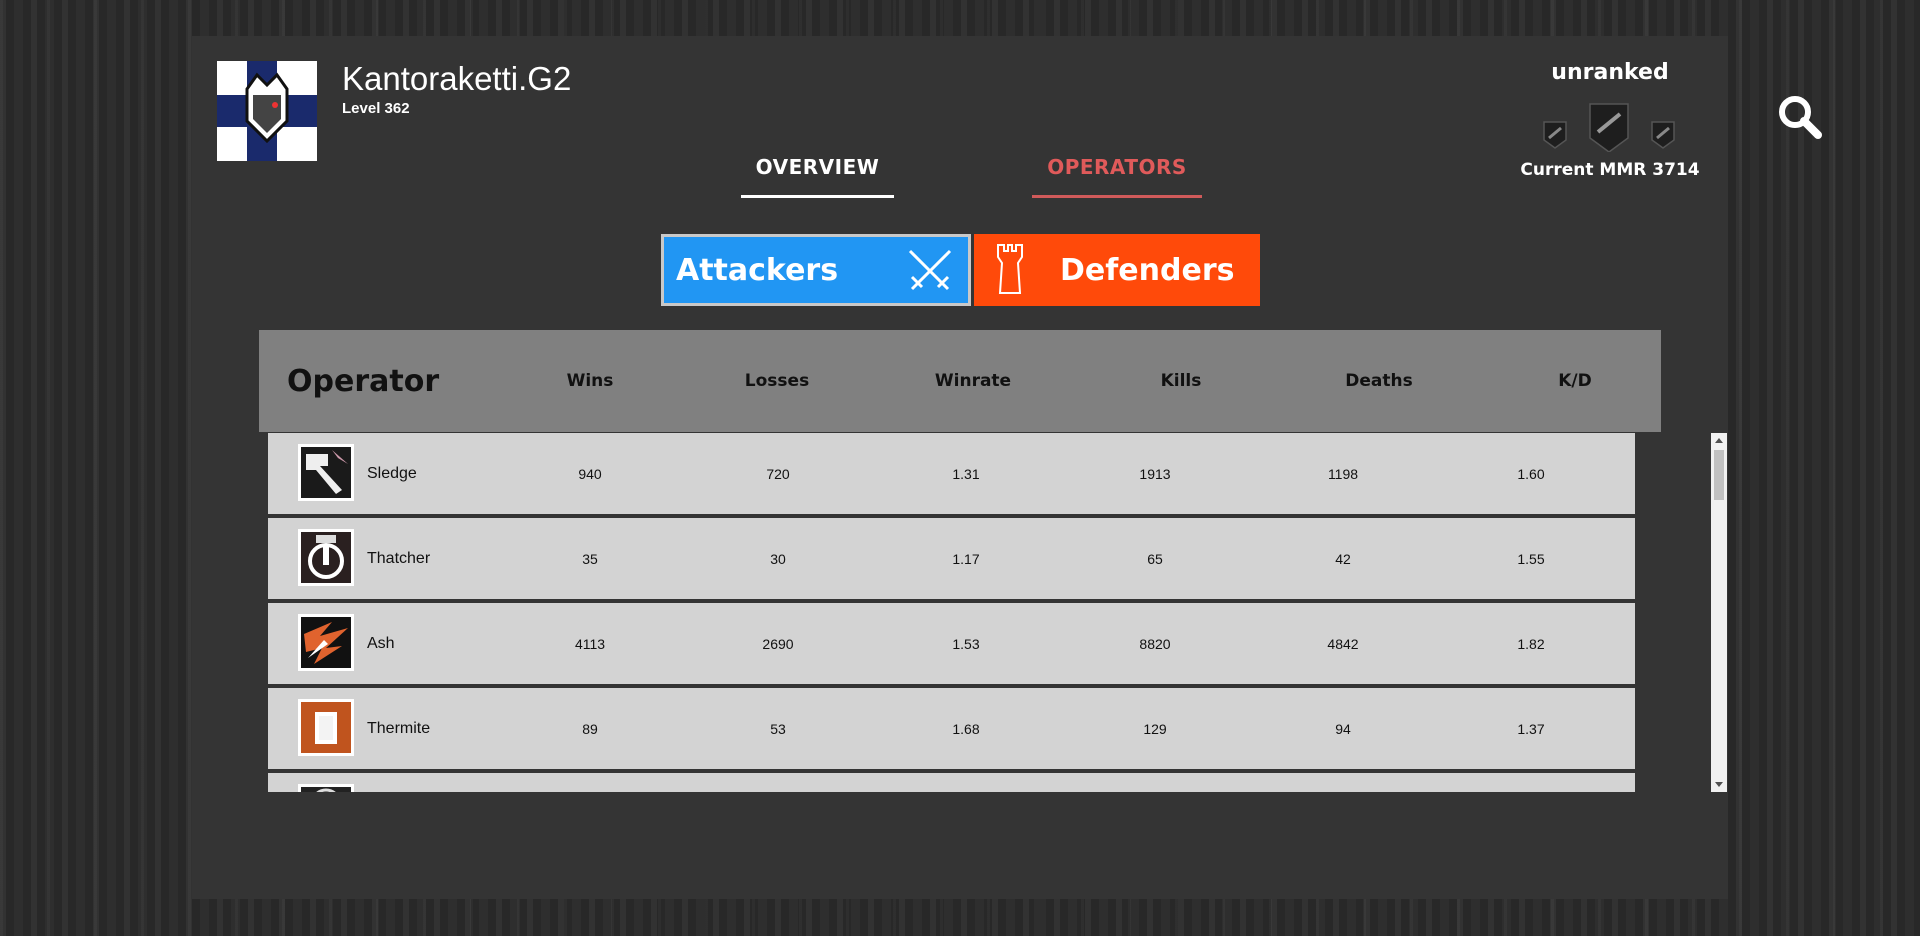  I want to click on cell-deaths: 42, so click(1343, 558).